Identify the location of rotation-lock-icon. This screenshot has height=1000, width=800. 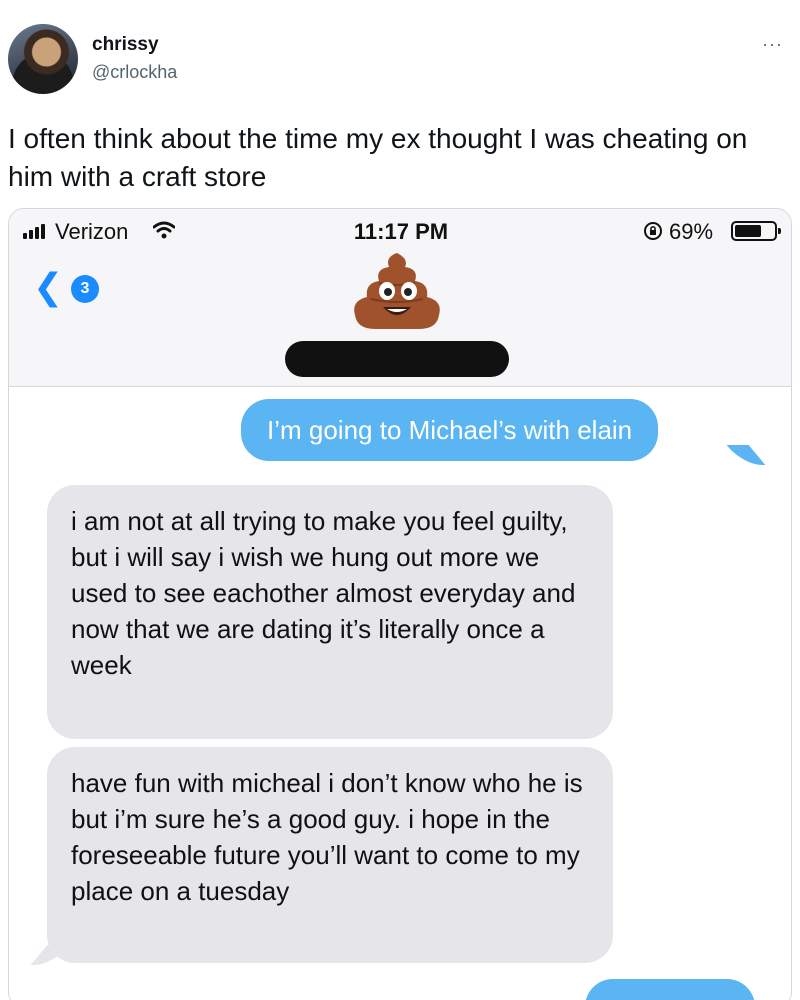
(653, 231).